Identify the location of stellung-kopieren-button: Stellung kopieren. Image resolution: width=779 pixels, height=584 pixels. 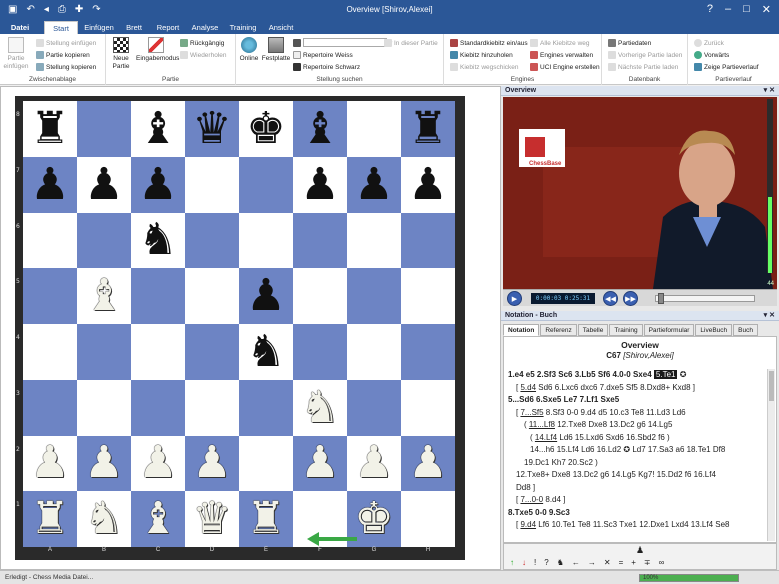
(66, 67).